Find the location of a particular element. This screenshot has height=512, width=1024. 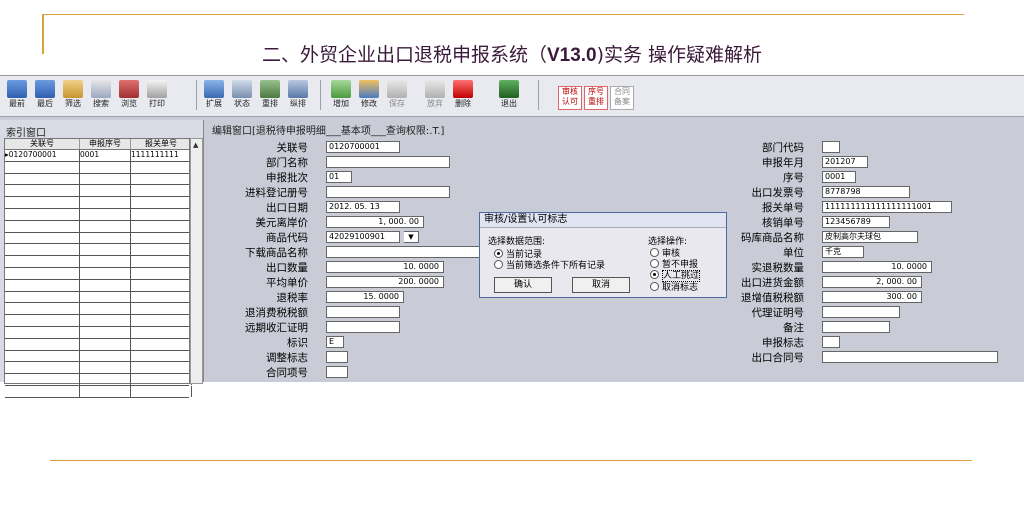

verify-no-field: 123456789 is located at coordinates (856, 222).